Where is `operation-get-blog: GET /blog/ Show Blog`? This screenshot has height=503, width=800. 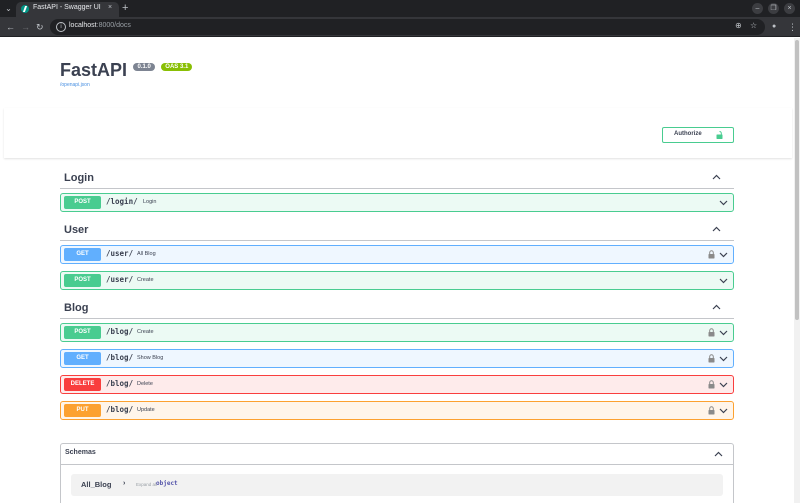 operation-get-blog: GET /blog/ Show Blog is located at coordinates (397, 358).